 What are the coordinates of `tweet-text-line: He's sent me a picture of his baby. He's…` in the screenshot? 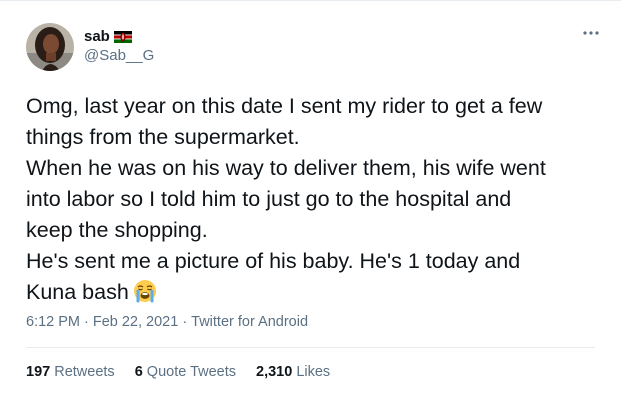 It's located at (273, 261).